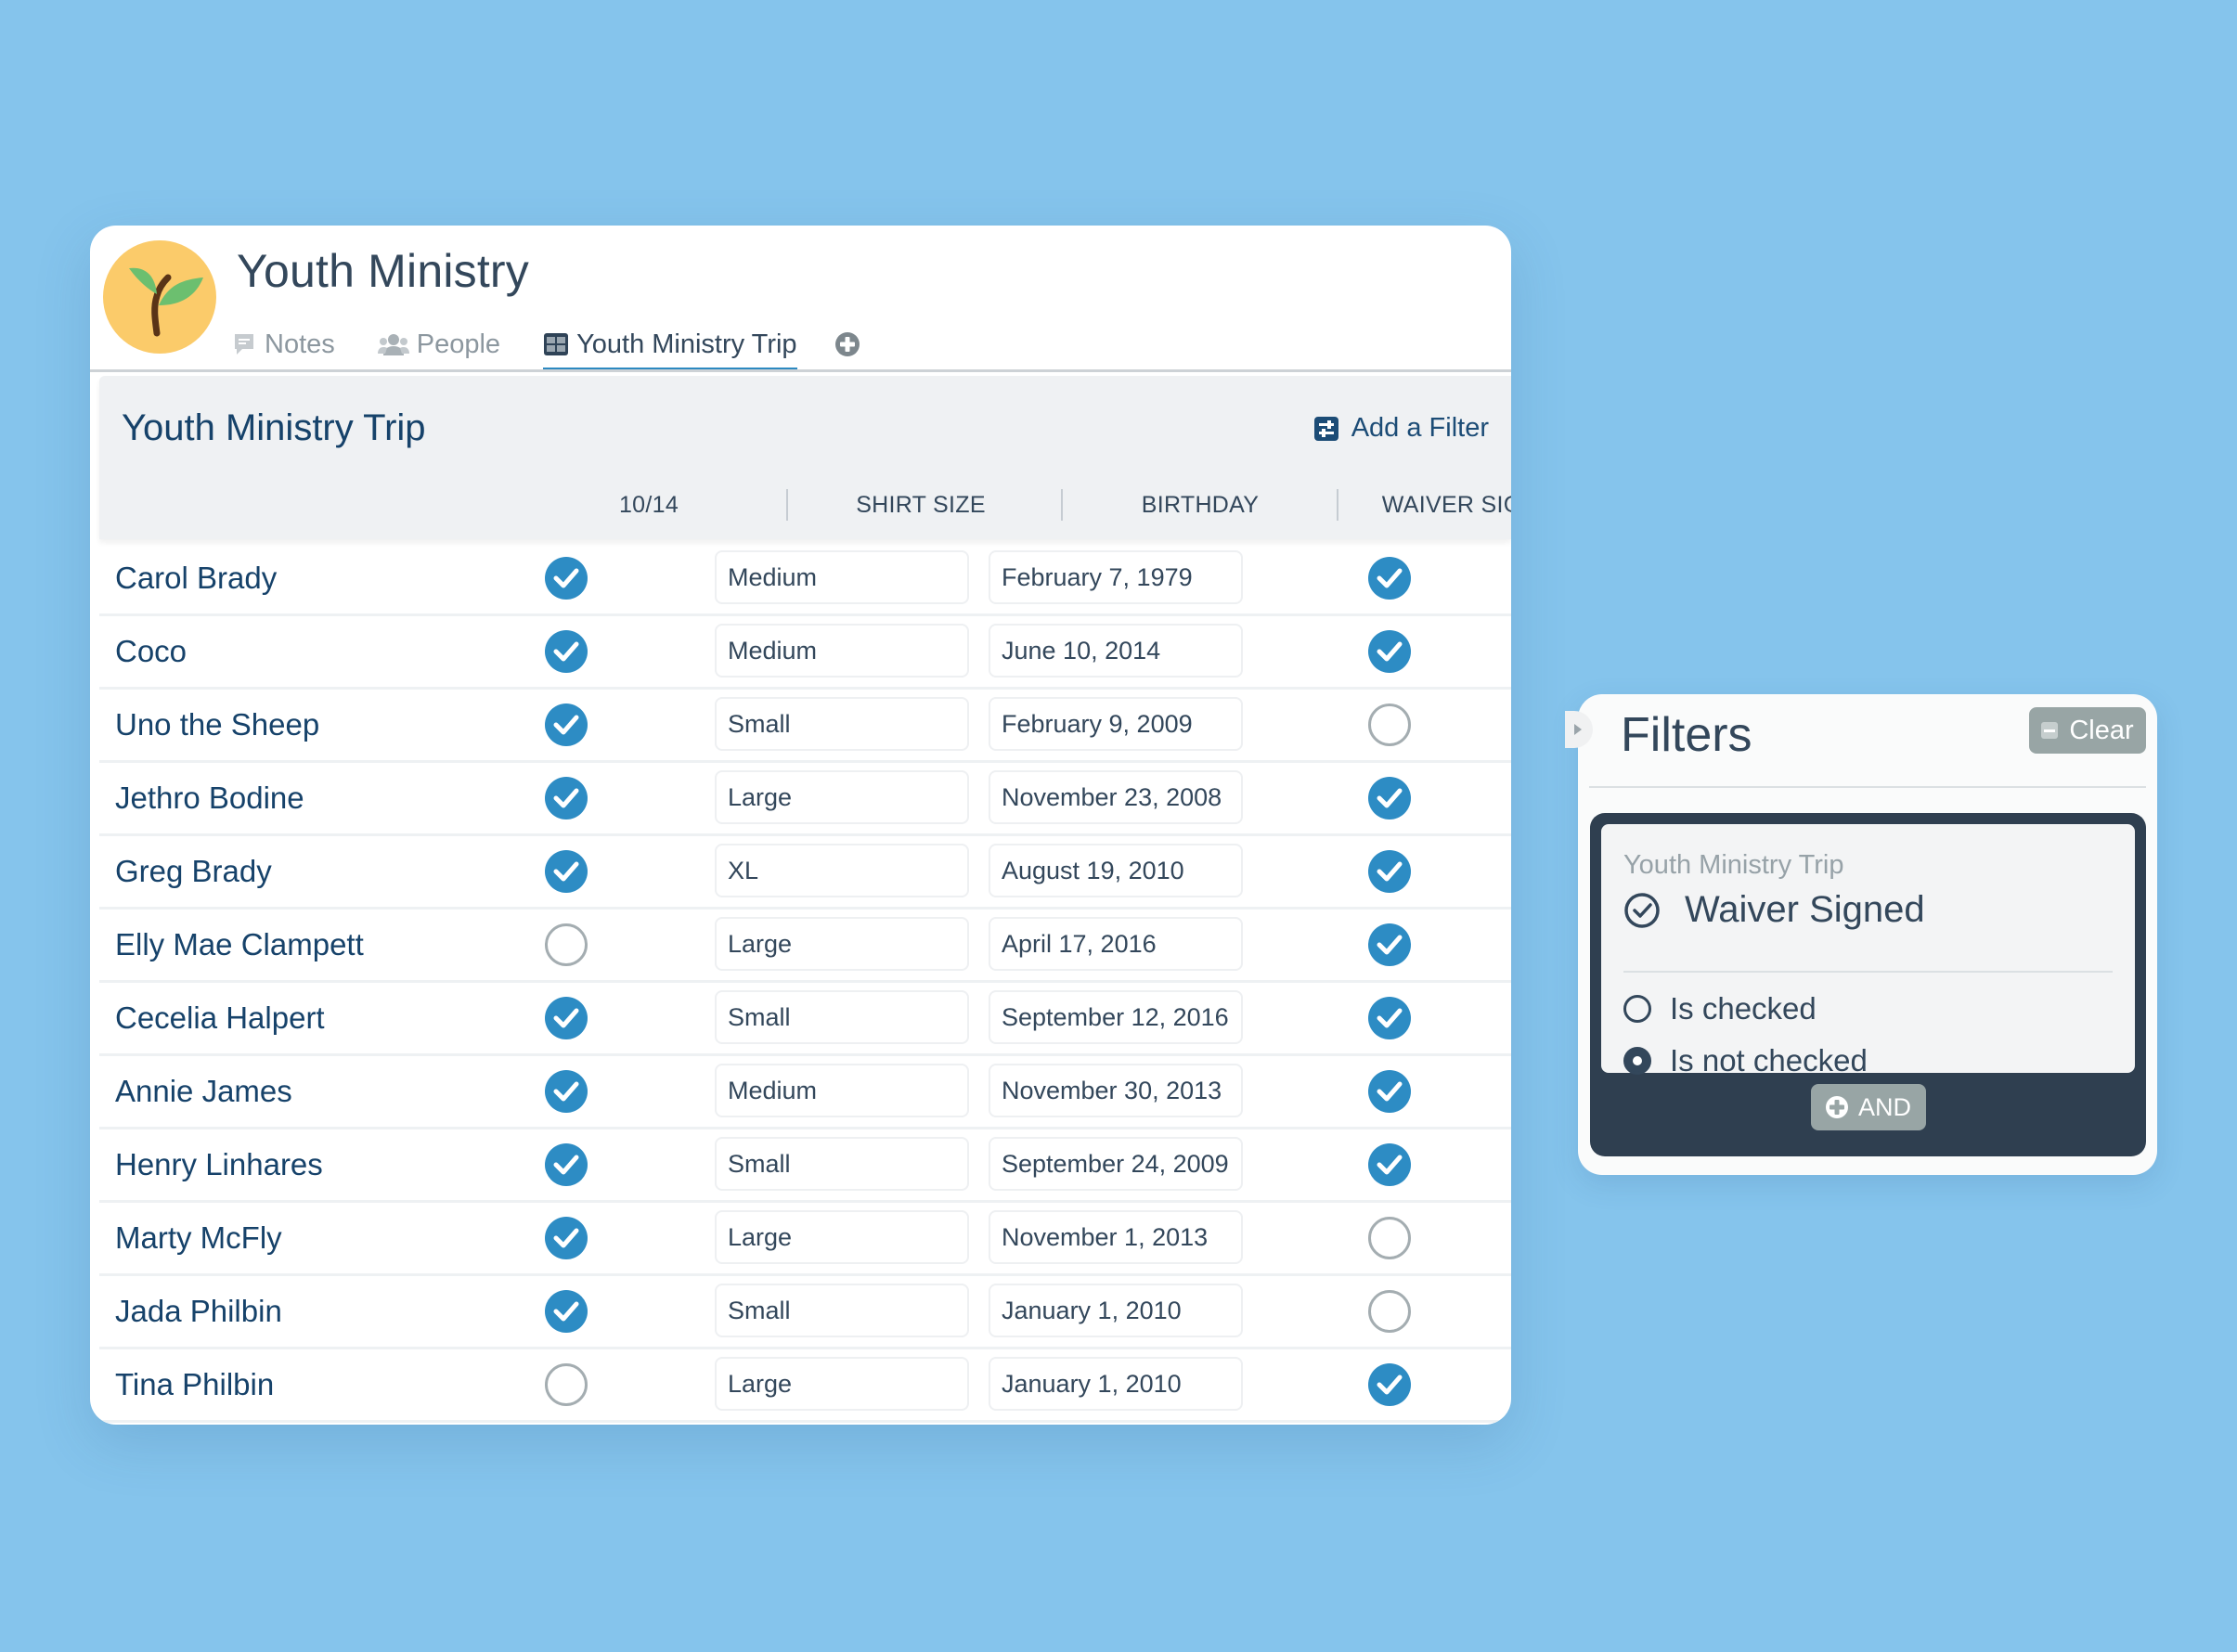  I want to click on person-name: Elly Mae Clampett, so click(239, 945).